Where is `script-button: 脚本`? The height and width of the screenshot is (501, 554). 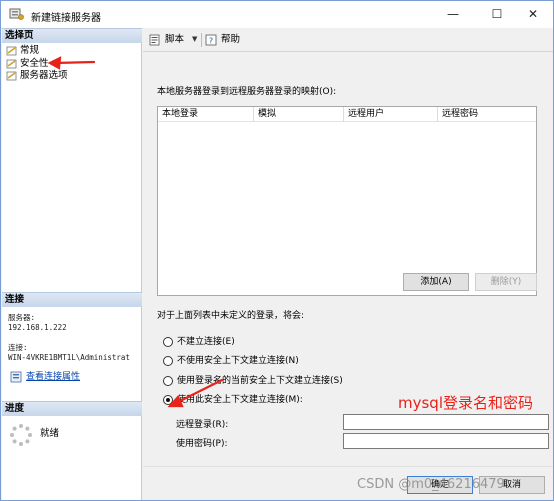 script-button: 脚本 is located at coordinates (166, 40).